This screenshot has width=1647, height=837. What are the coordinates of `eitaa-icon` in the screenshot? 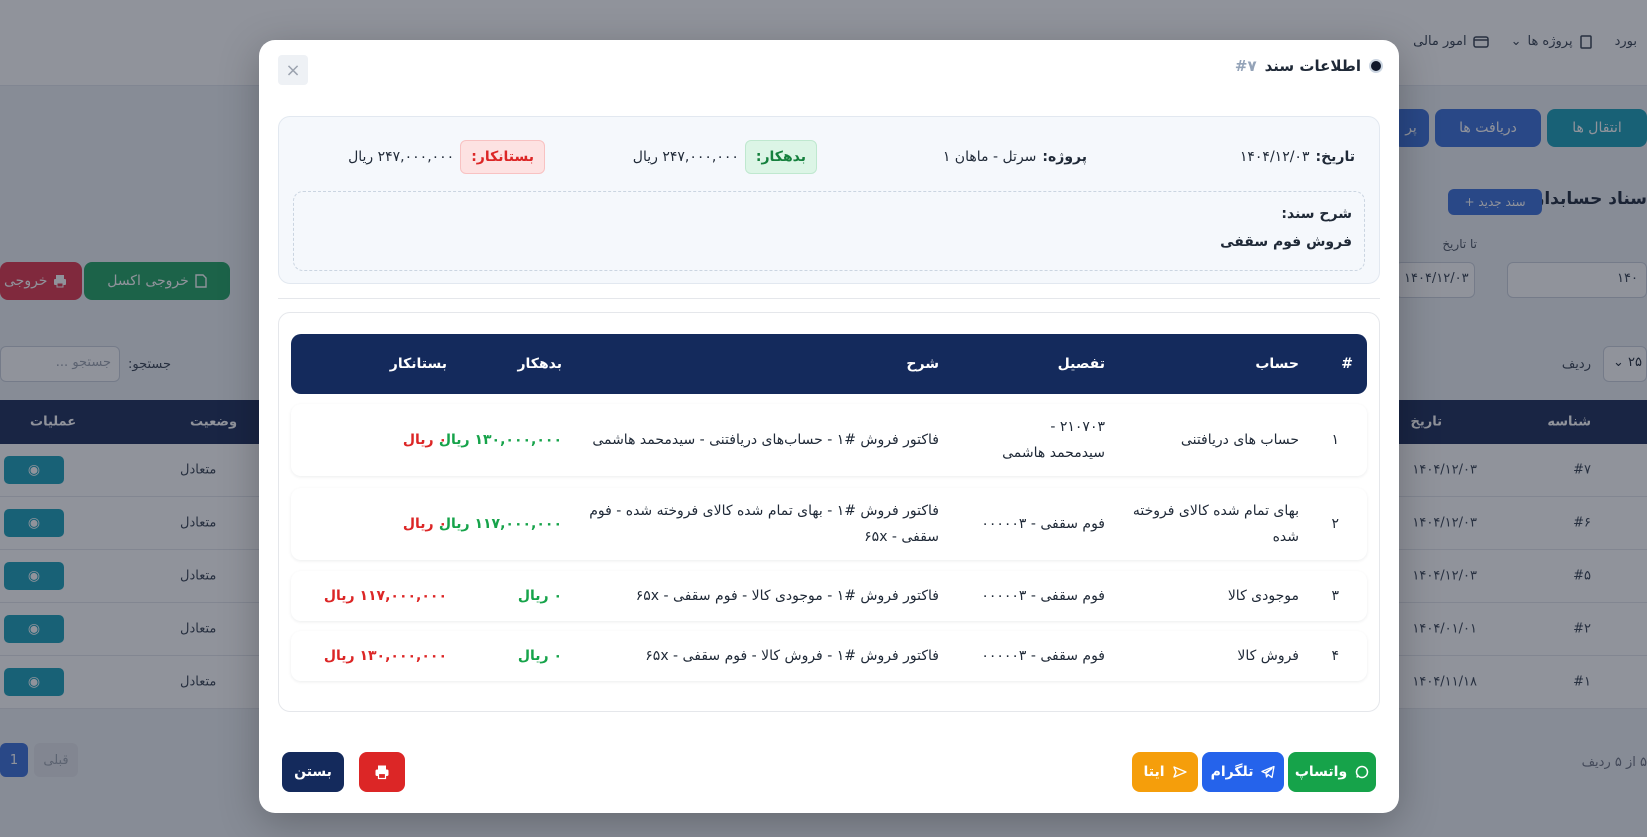 It's located at (1179, 772).